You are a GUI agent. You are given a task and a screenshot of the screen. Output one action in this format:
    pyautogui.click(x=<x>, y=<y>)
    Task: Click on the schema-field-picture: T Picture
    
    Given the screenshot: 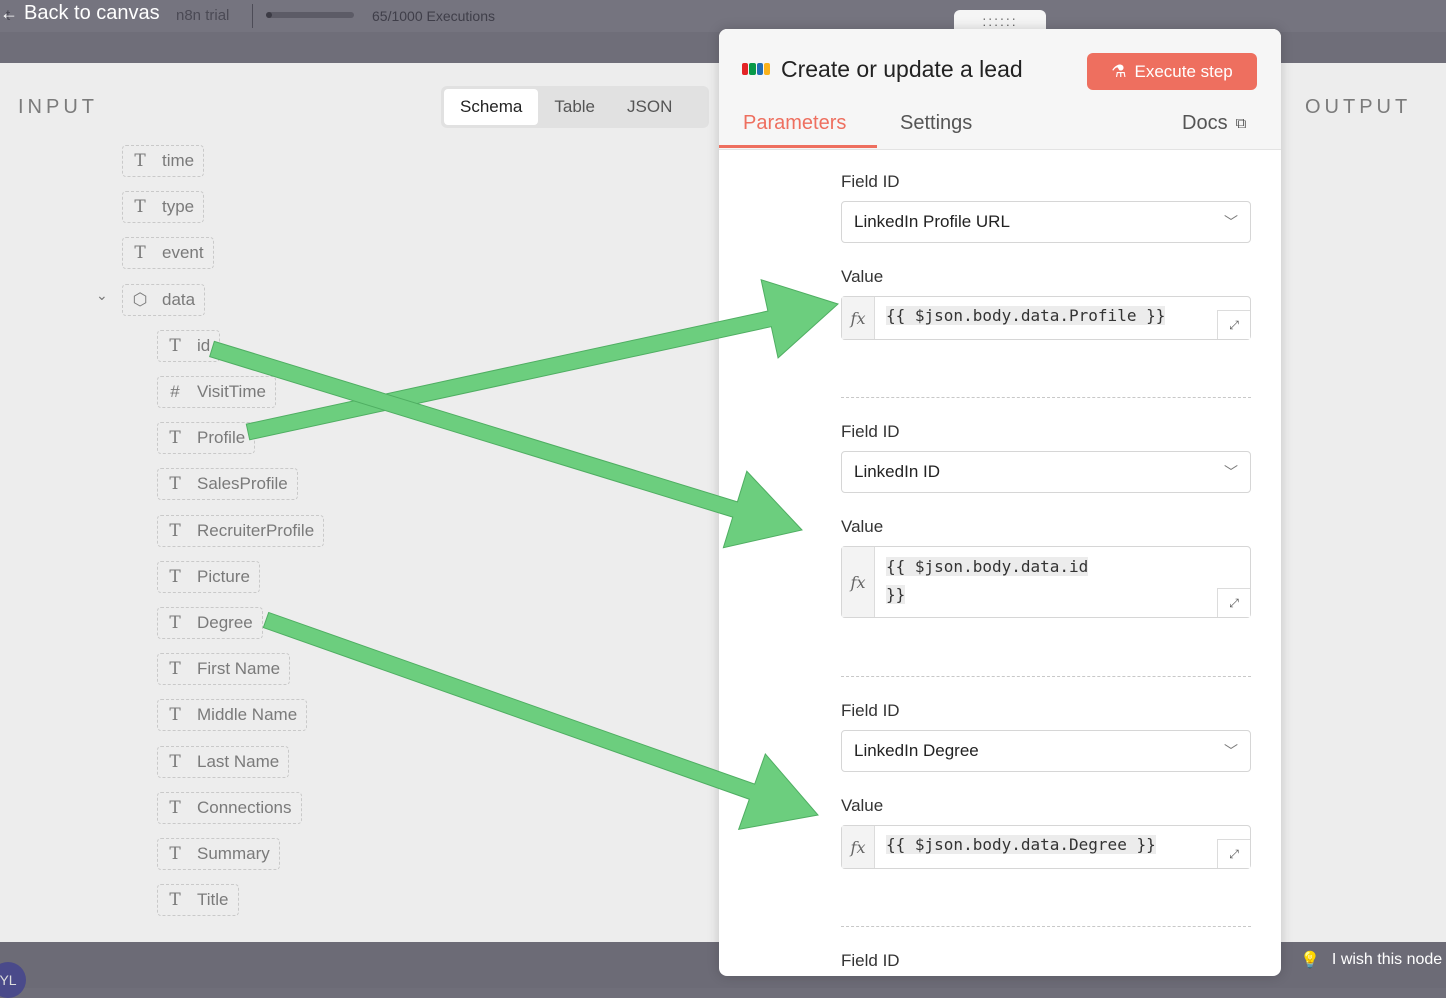 What is the action you would take?
    pyautogui.click(x=208, y=576)
    